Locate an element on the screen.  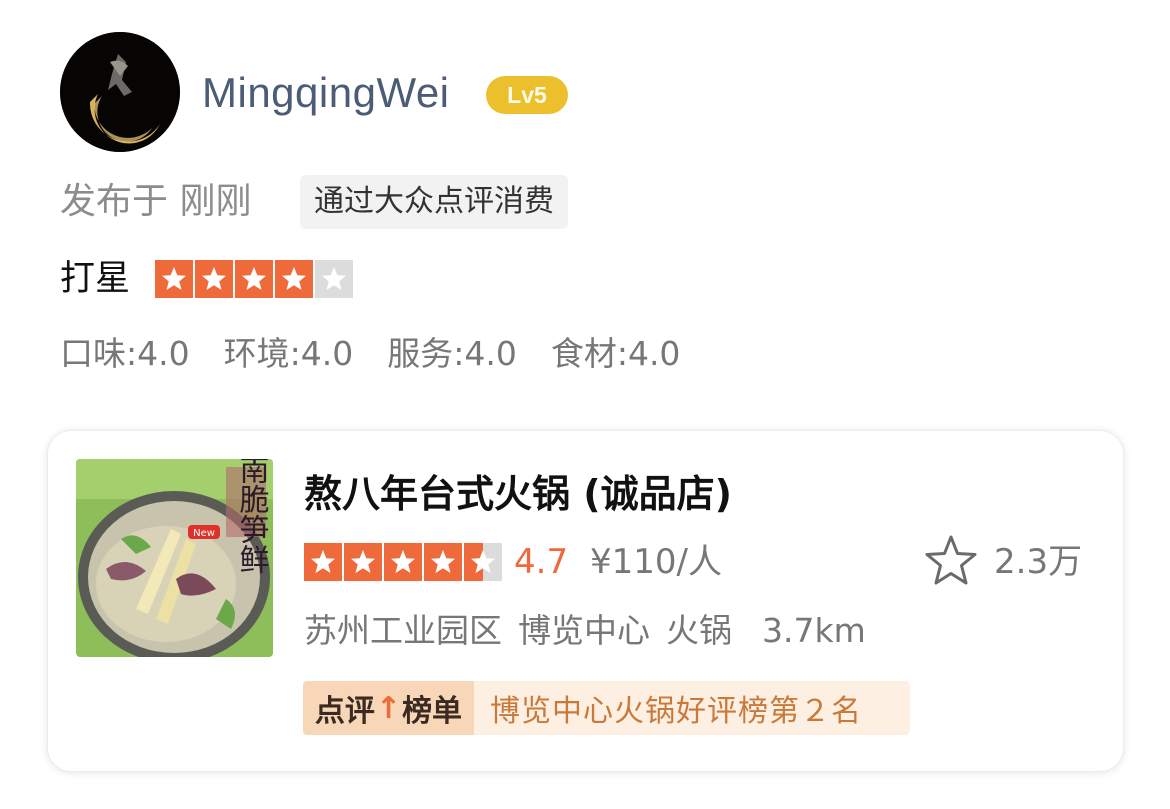
shop-category: 火锅 is located at coordinates (699, 630).